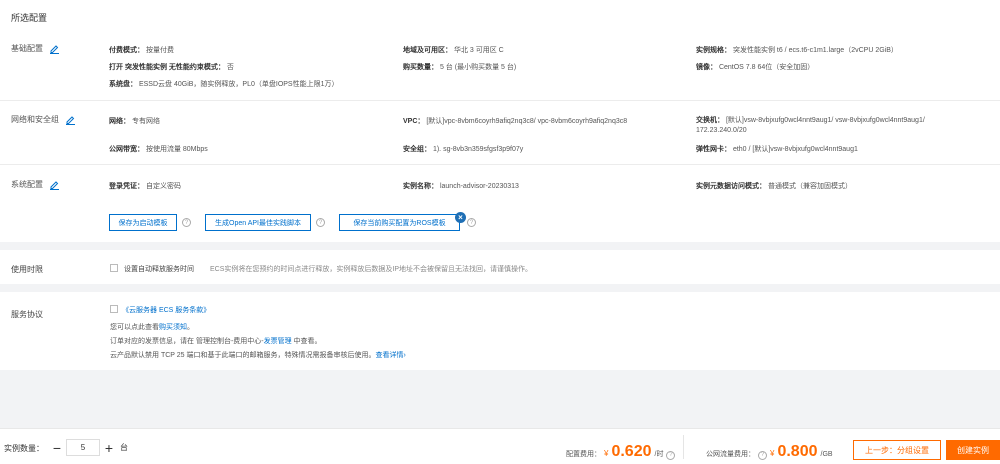  I want to click on instance-count-label: 实例数量：, so click(24, 448).